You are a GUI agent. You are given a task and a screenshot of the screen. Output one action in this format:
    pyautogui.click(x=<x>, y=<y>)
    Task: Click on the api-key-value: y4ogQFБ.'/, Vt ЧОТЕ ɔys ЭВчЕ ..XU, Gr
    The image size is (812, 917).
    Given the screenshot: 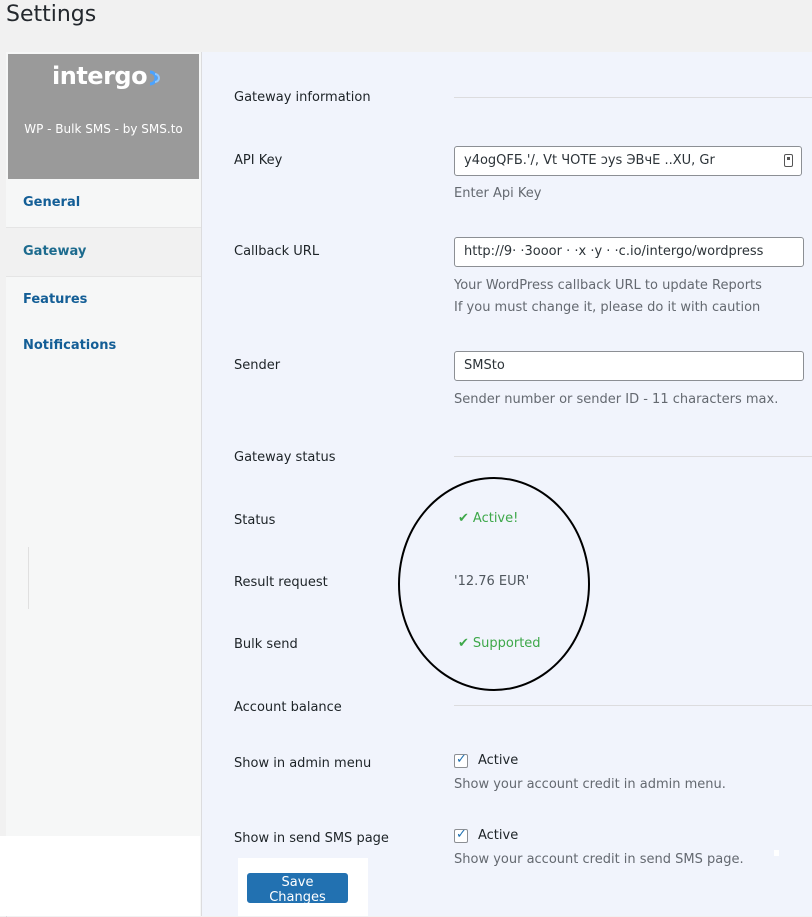 What is the action you would take?
    pyautogui.click(x=589, y=160)
    